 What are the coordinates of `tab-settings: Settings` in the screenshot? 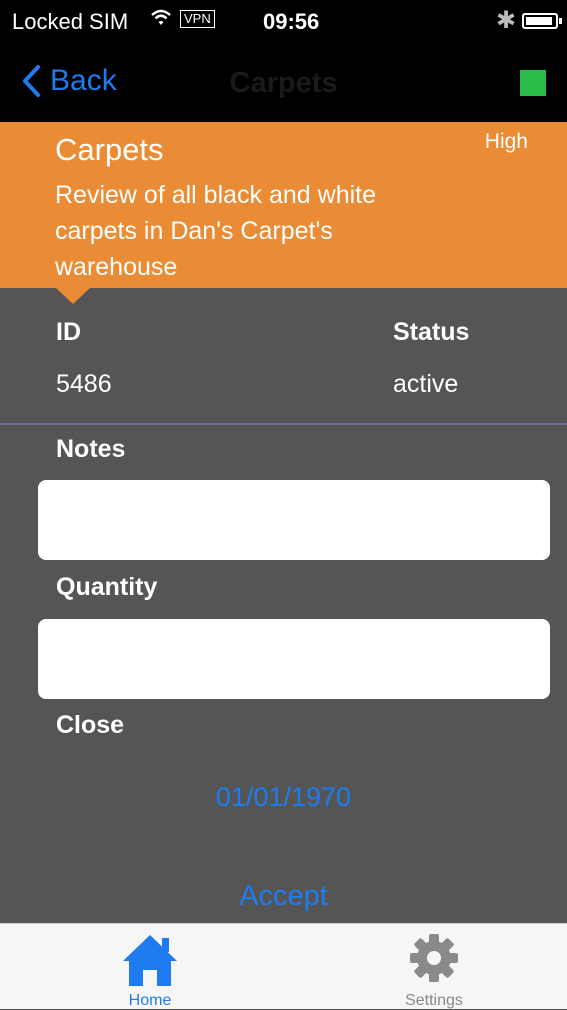 It's located at (434, 966).